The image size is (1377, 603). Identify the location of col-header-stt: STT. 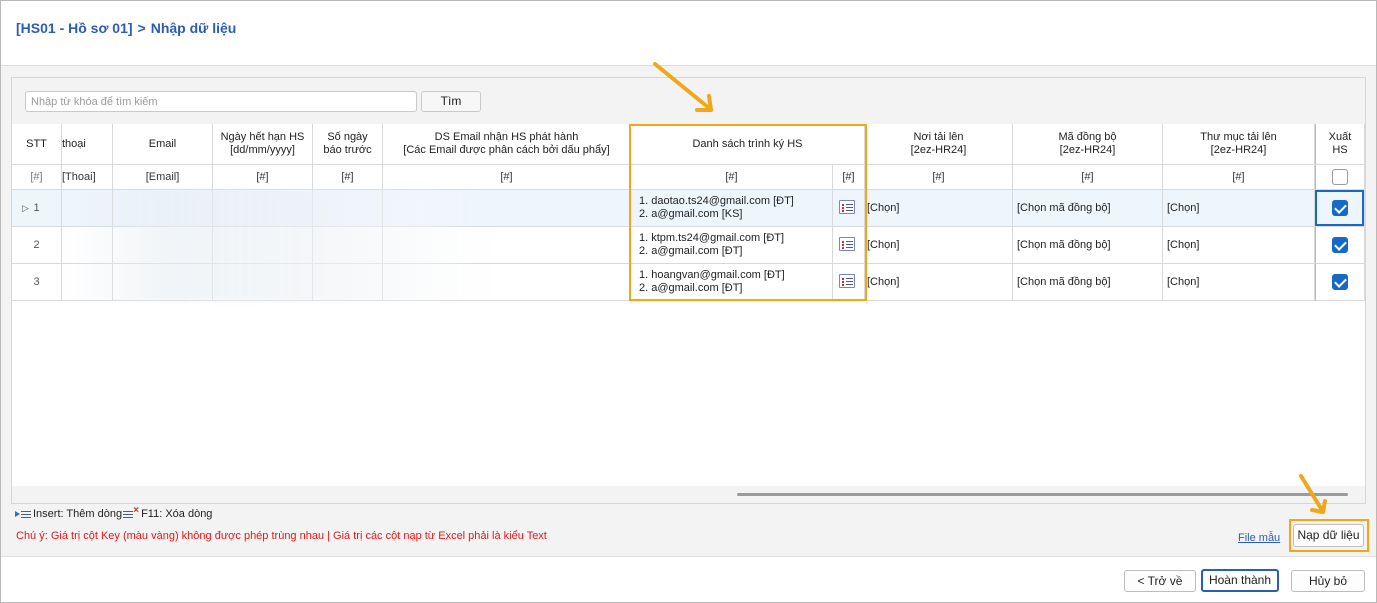
(37, 144).